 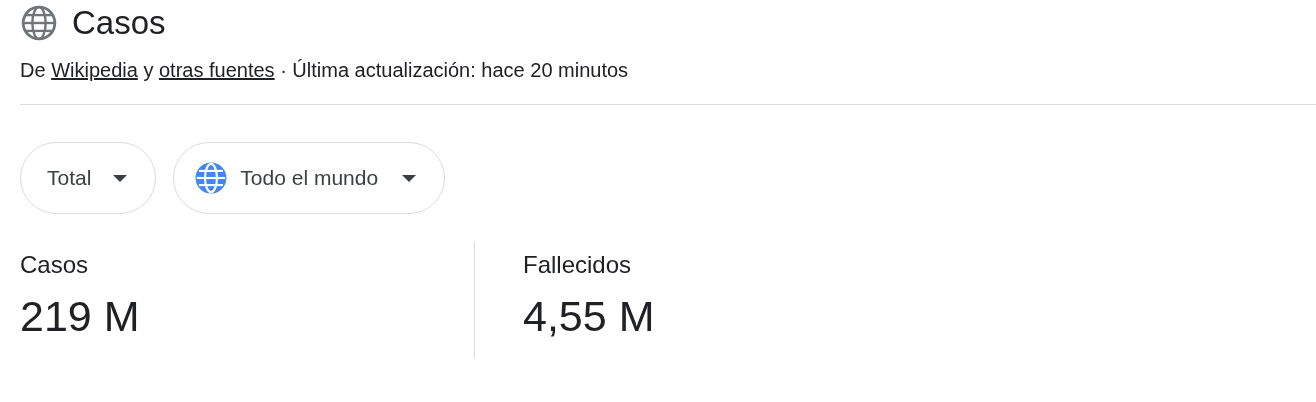 I want to click on stat-label: Fallecidos, so click(x=578, y=265).